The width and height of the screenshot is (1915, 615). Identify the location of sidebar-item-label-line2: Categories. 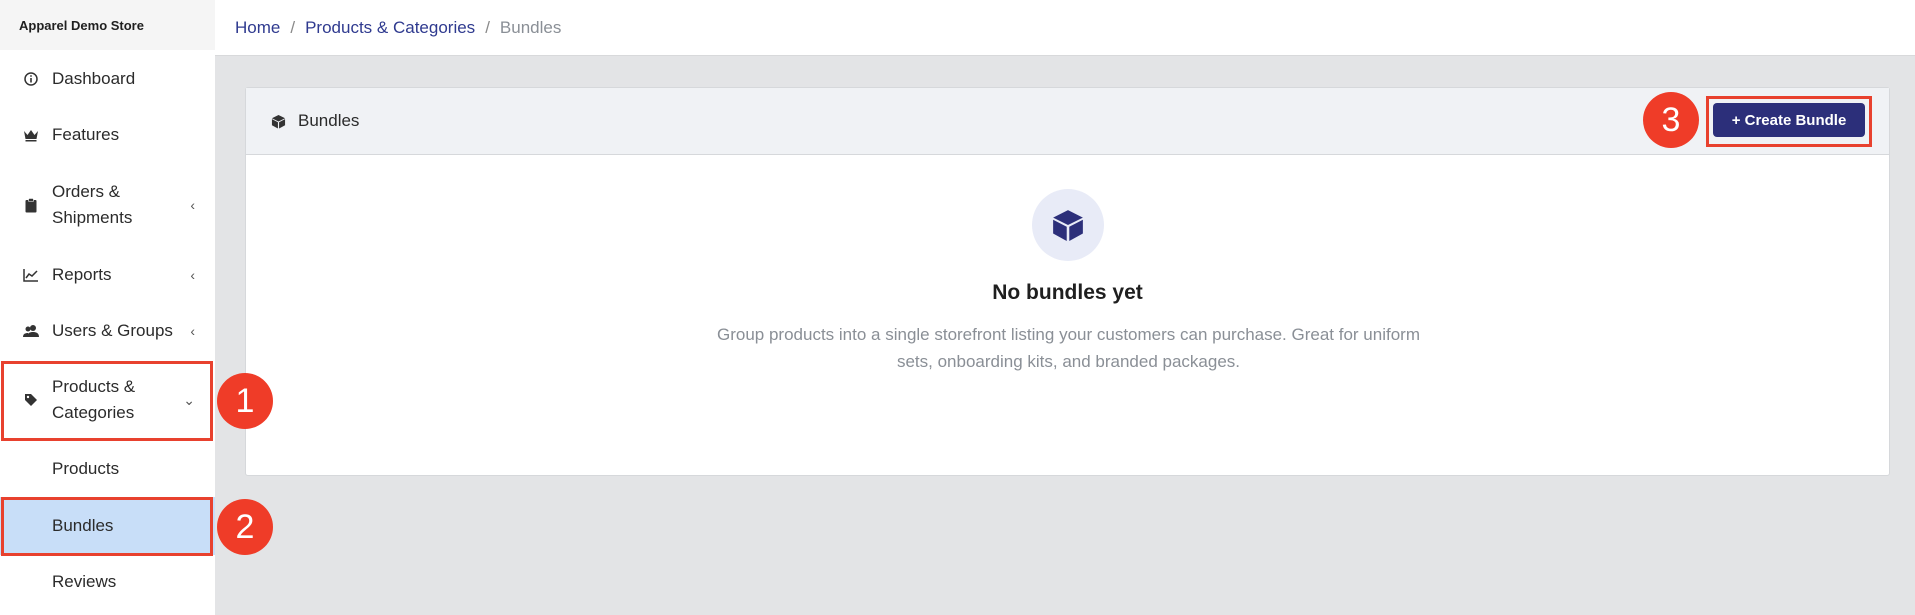
(93, 412).